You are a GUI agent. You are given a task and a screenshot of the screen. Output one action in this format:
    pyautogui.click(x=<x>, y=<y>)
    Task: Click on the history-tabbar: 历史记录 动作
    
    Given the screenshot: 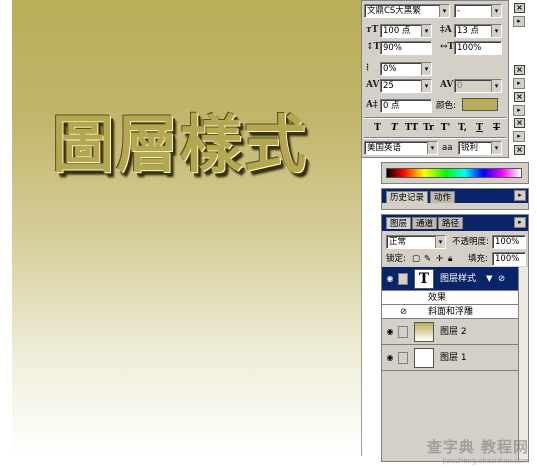 What is the action you would take?
    pyautogui.click(x=455, y=196)
    